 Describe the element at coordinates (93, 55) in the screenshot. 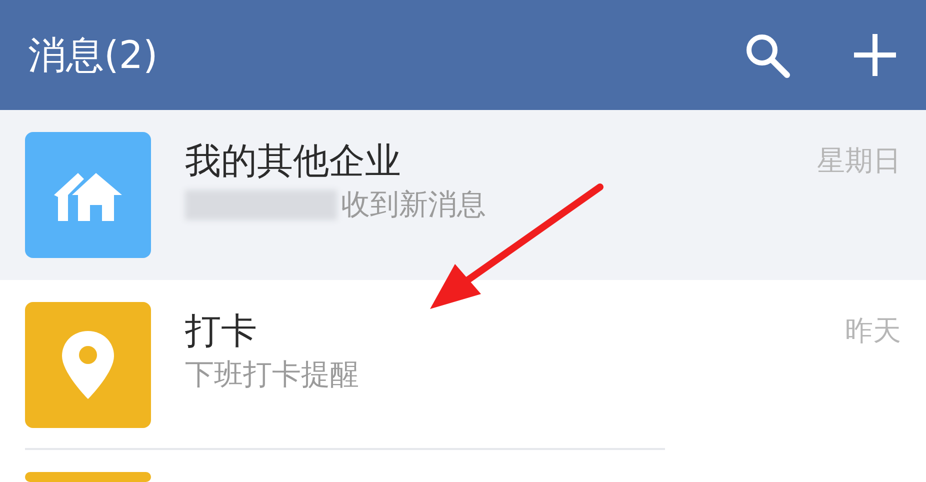

I see `header-title: 消息(2)` at that location.